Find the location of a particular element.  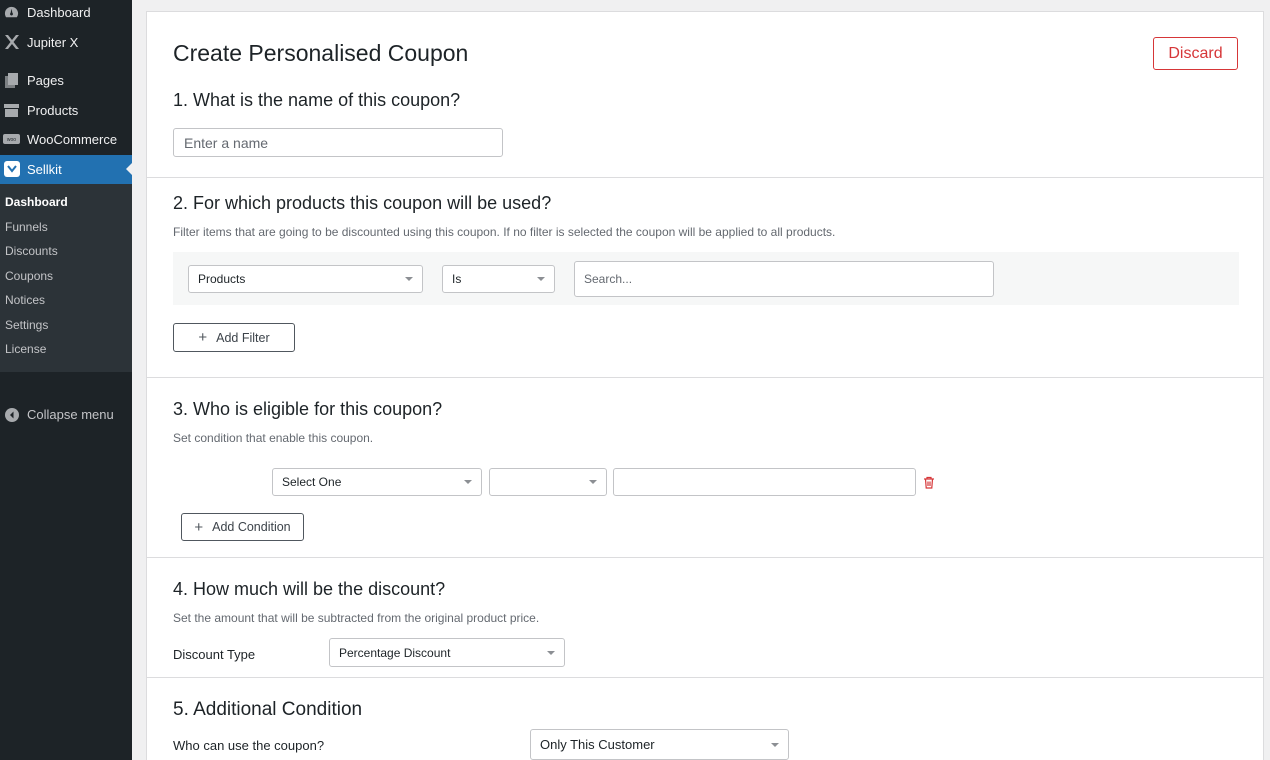

sellkit-icon is located at coordinates (11, 169).